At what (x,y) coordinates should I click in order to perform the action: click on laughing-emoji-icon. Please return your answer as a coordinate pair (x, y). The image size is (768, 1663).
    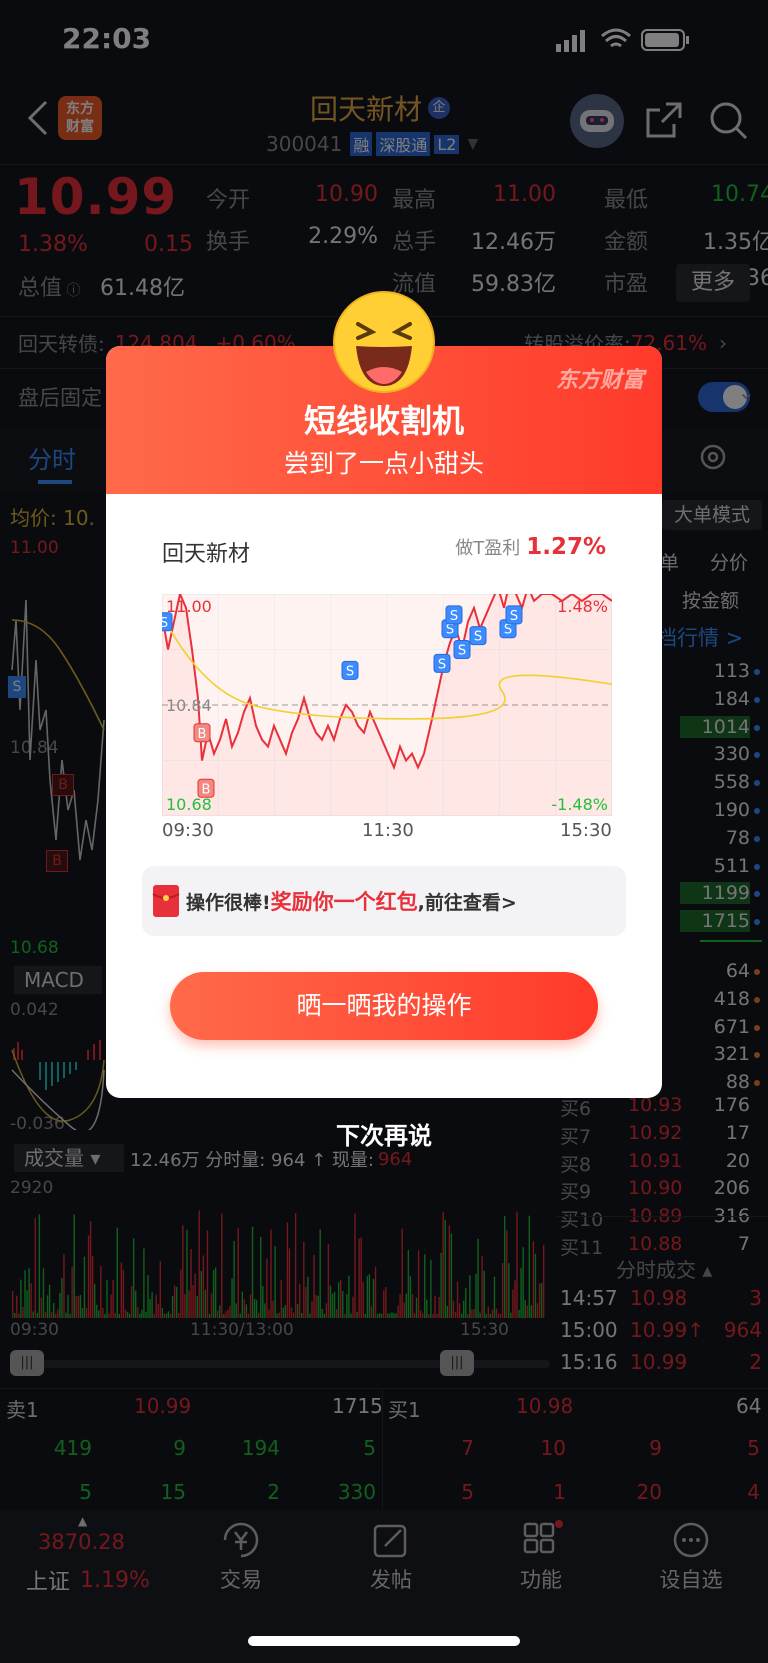
    Looking at the image, I should click on (384, 342).